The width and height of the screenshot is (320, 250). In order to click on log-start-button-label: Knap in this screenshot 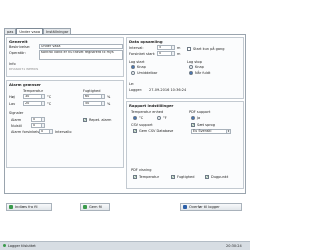, I will do `click(141, 67)`.